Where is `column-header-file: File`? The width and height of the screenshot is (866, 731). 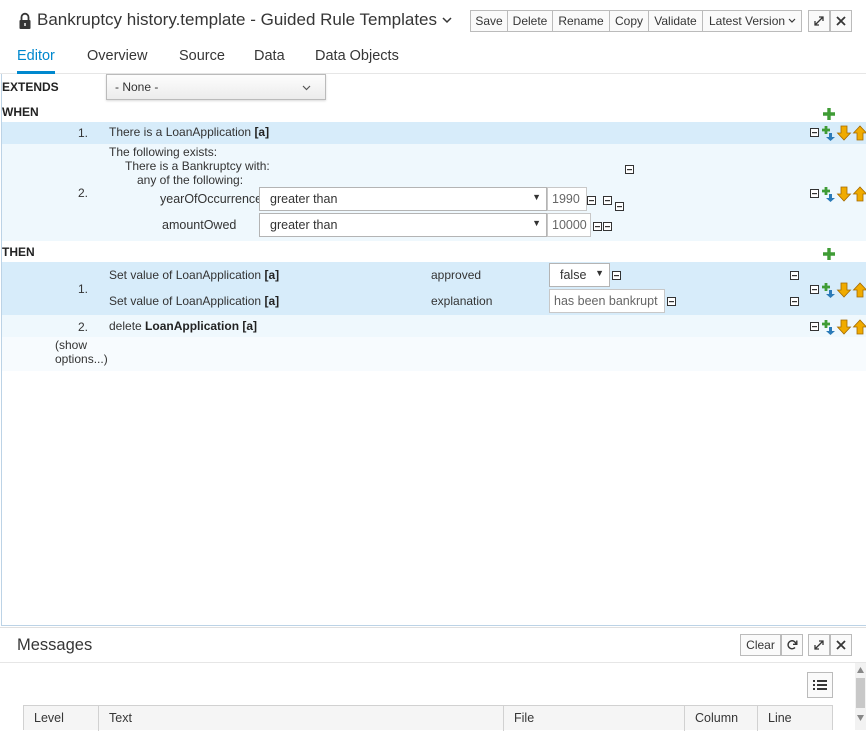
column-header-file: File is located at coordinates (524, 718).